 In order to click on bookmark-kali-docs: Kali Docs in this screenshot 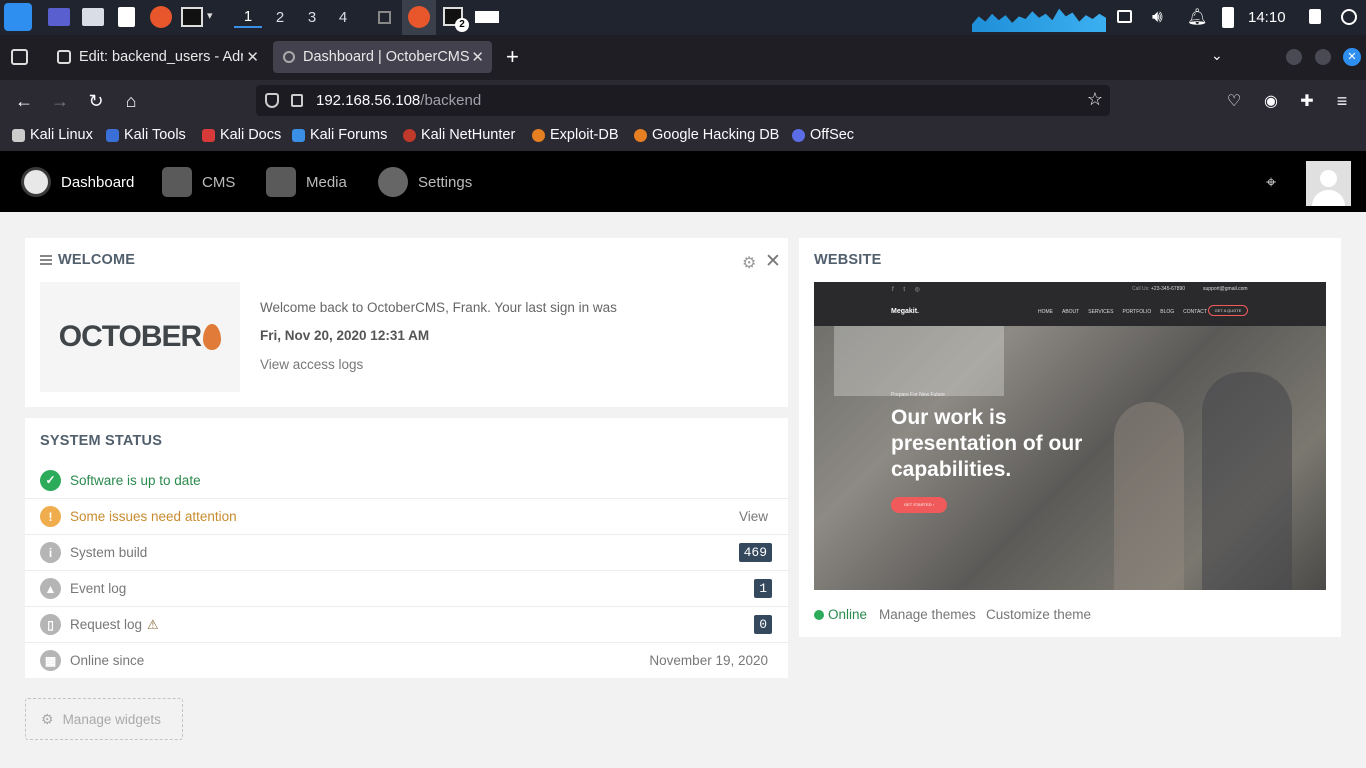, I will do `click(241, 135)`.